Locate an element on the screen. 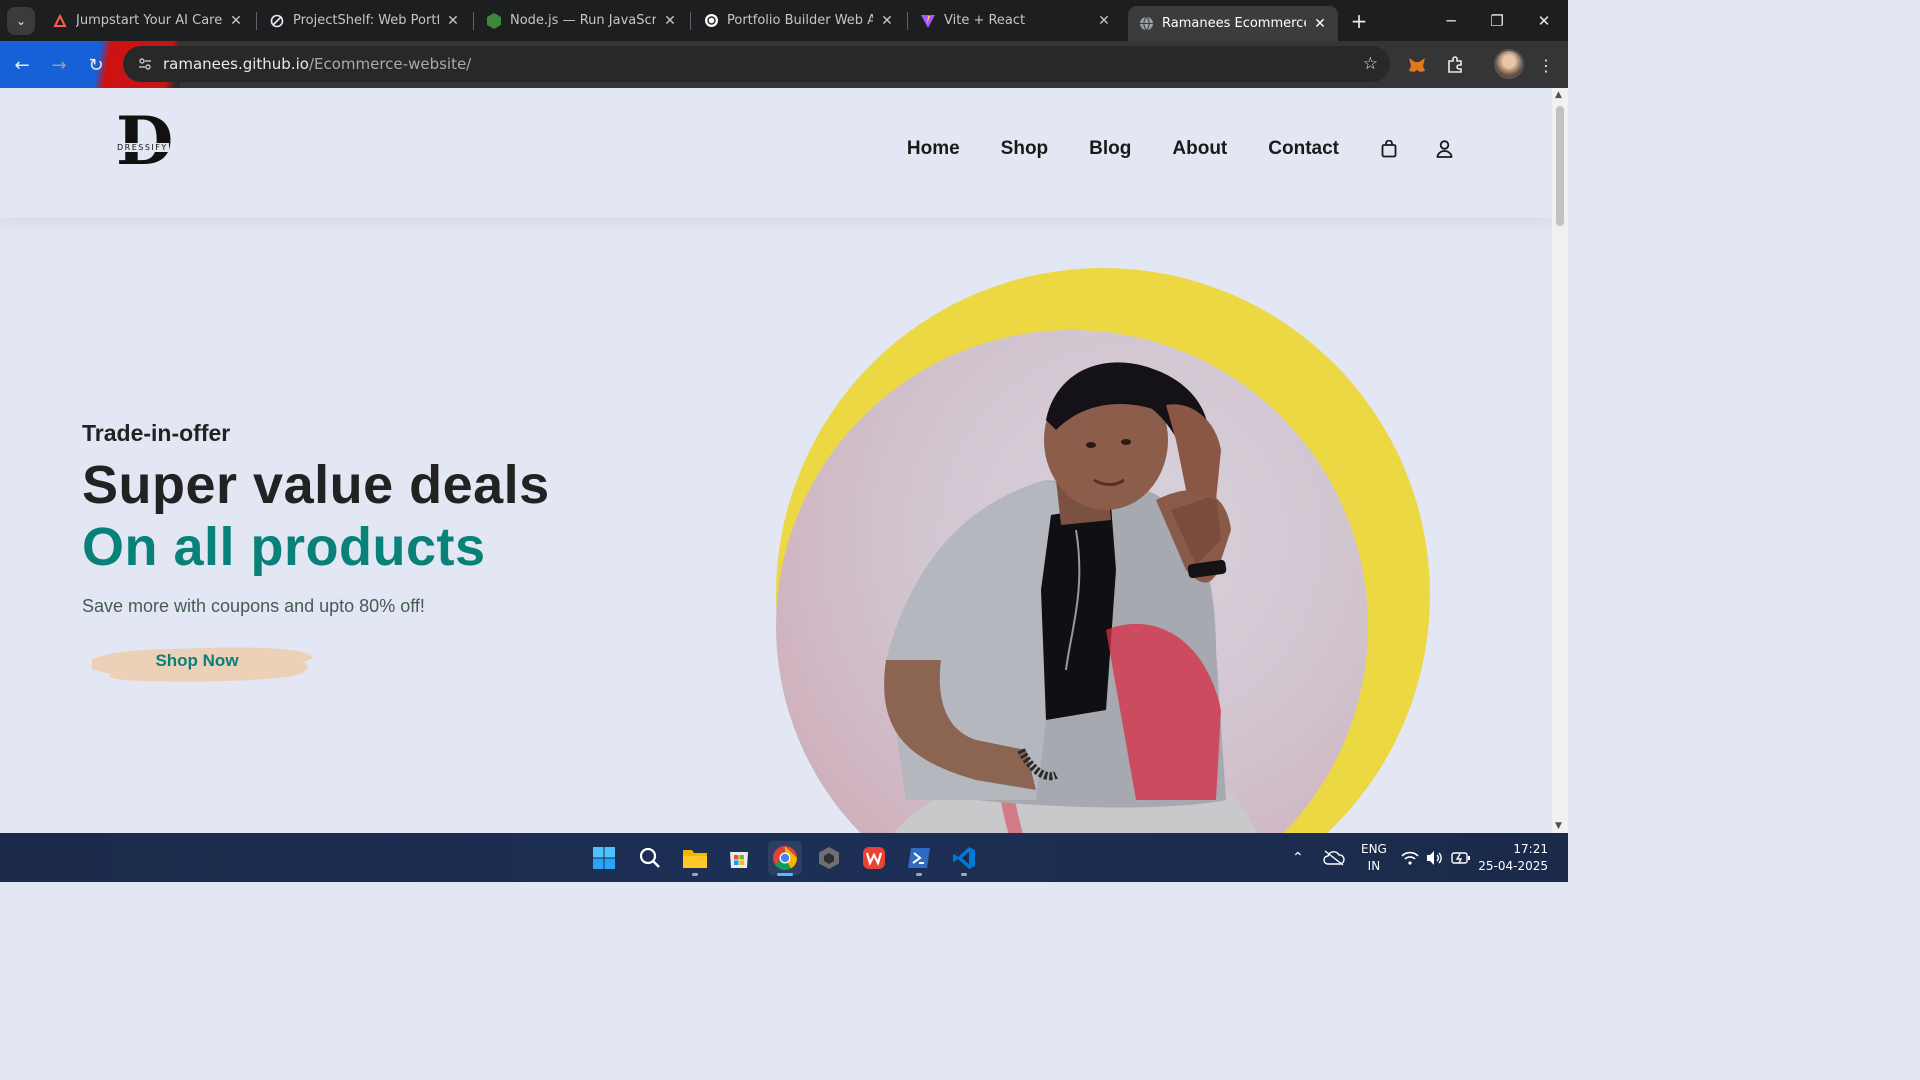 The height and width of the screenshot is (1080, 1920). metamask-extension-icon is located at coordinates (1417, 65).